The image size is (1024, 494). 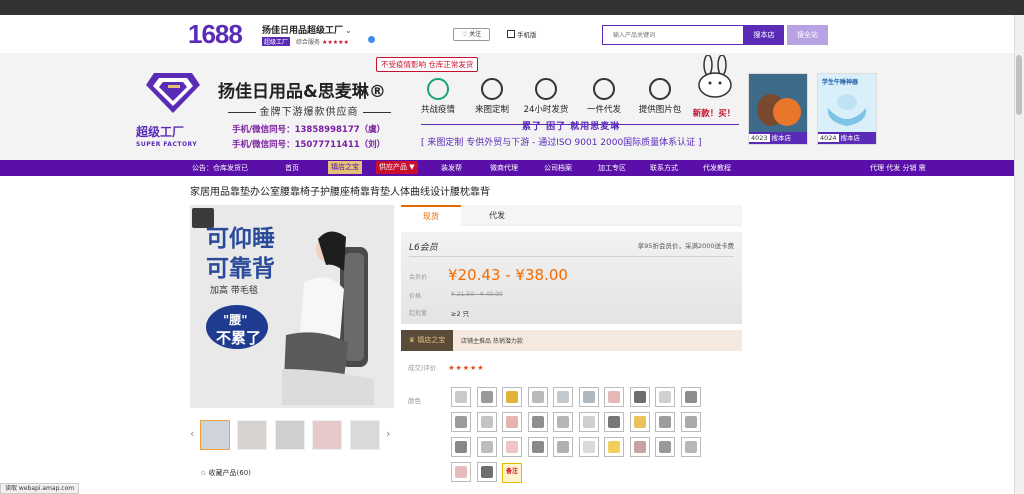 I want to click on review-stars: ★★★★★, so click(x=466, y=368).